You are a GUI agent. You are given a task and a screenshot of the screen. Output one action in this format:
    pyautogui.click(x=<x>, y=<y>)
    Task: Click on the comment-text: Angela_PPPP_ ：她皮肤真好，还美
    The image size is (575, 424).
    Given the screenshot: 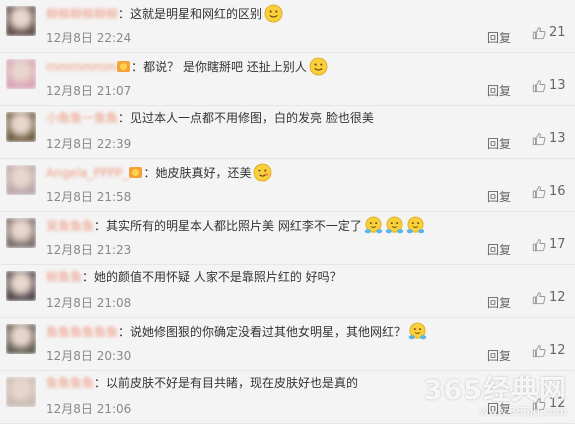 What is the action you would take?
    pyautogui.click(x=159, y=172)
    